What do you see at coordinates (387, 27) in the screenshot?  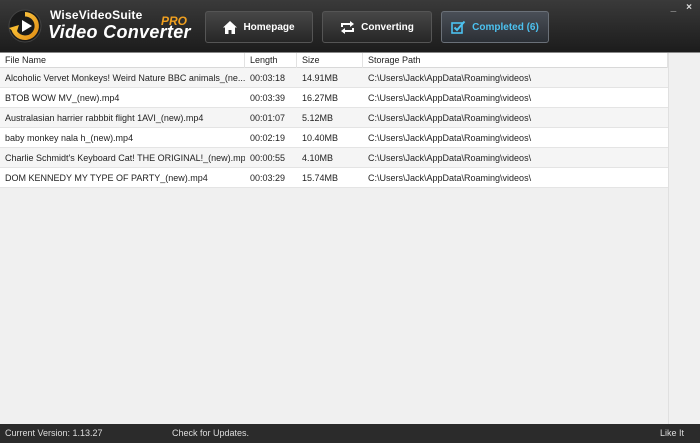 I see `tab-converting-label: Converting` at bounding box center [387, 27].